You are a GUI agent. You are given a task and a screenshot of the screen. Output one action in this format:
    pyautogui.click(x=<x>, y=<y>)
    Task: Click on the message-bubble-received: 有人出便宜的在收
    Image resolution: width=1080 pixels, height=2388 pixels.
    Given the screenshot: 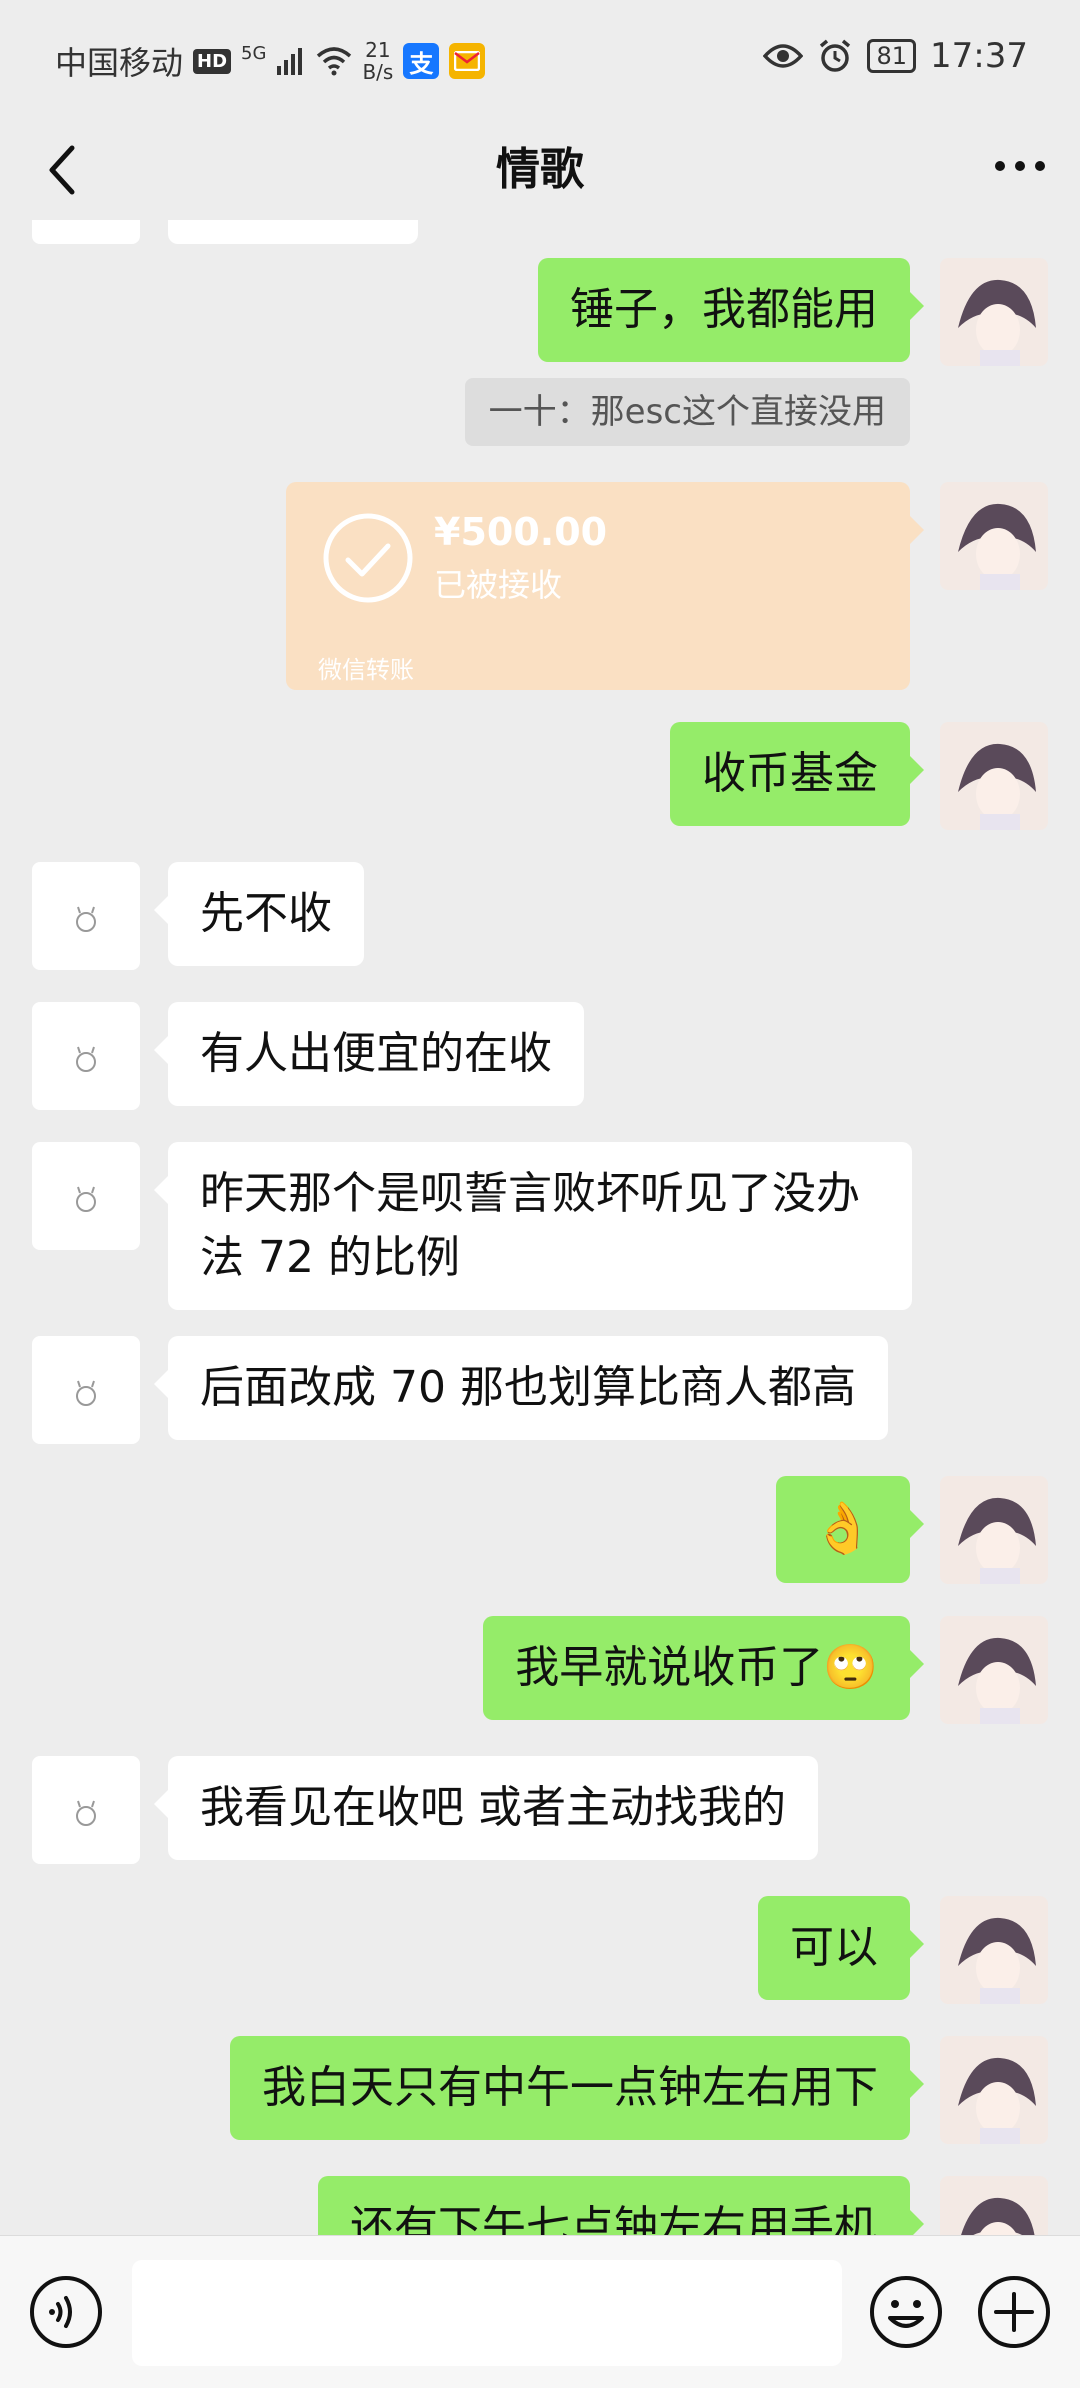 What is the action you would take?
    pyautogui.click(x=369, y=1054)
    